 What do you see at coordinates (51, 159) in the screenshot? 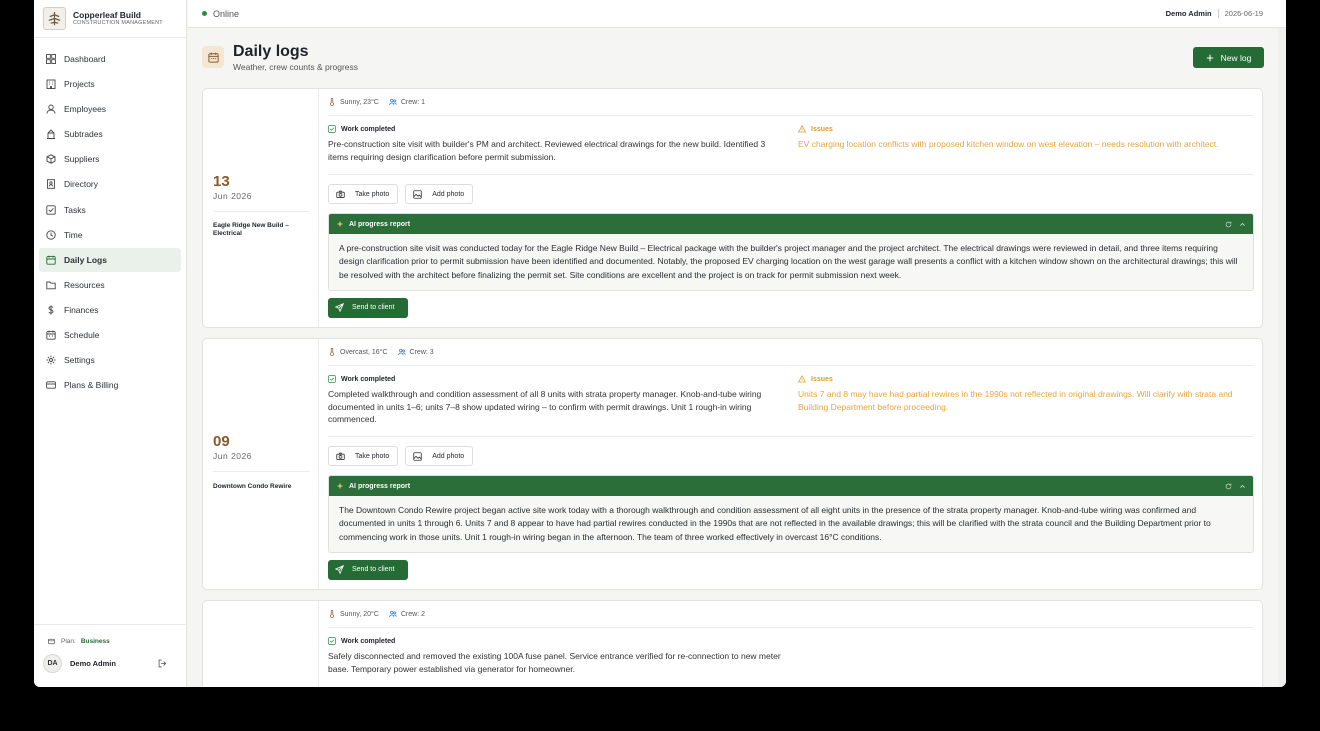
I see `box-icon` at bounding box center [51, 159].